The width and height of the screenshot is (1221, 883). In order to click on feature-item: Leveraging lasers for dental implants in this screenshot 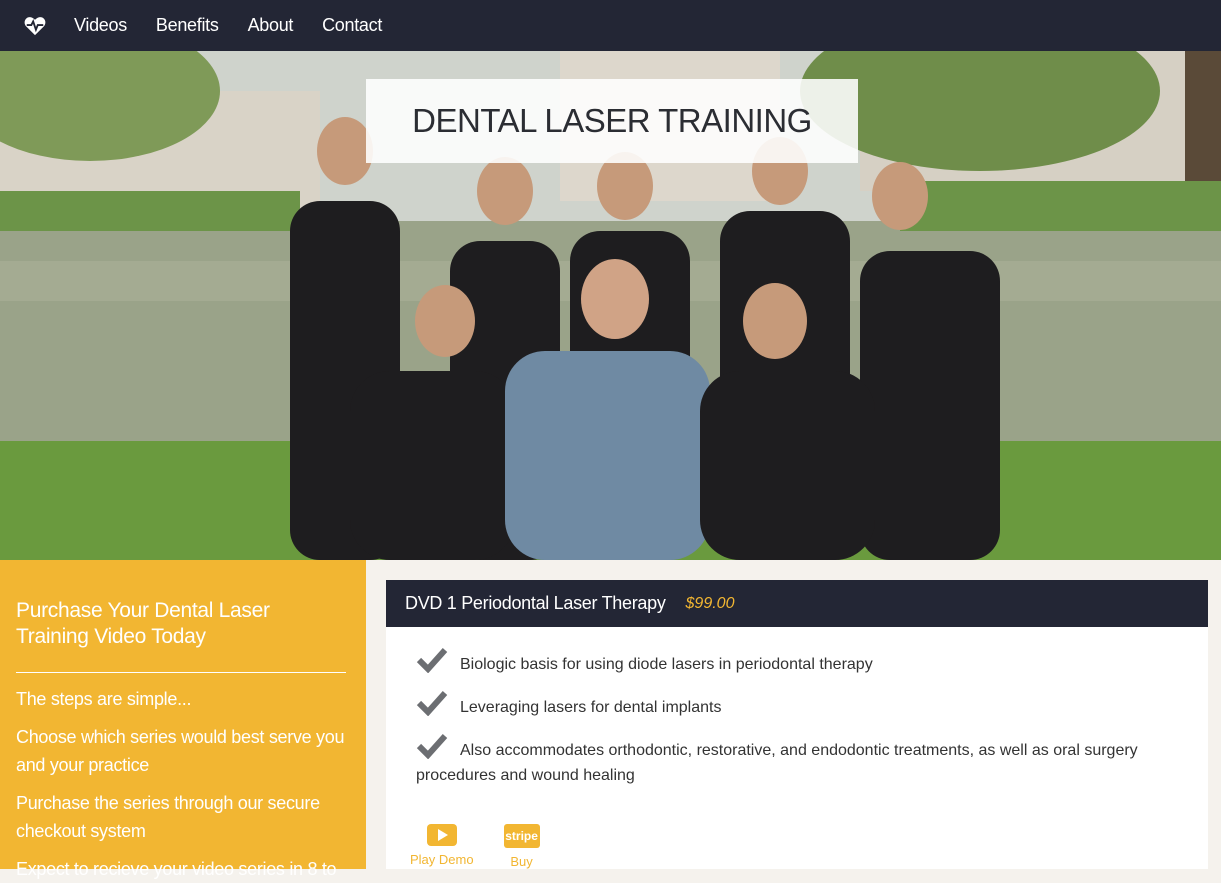, I will do `click(797, 705)`.